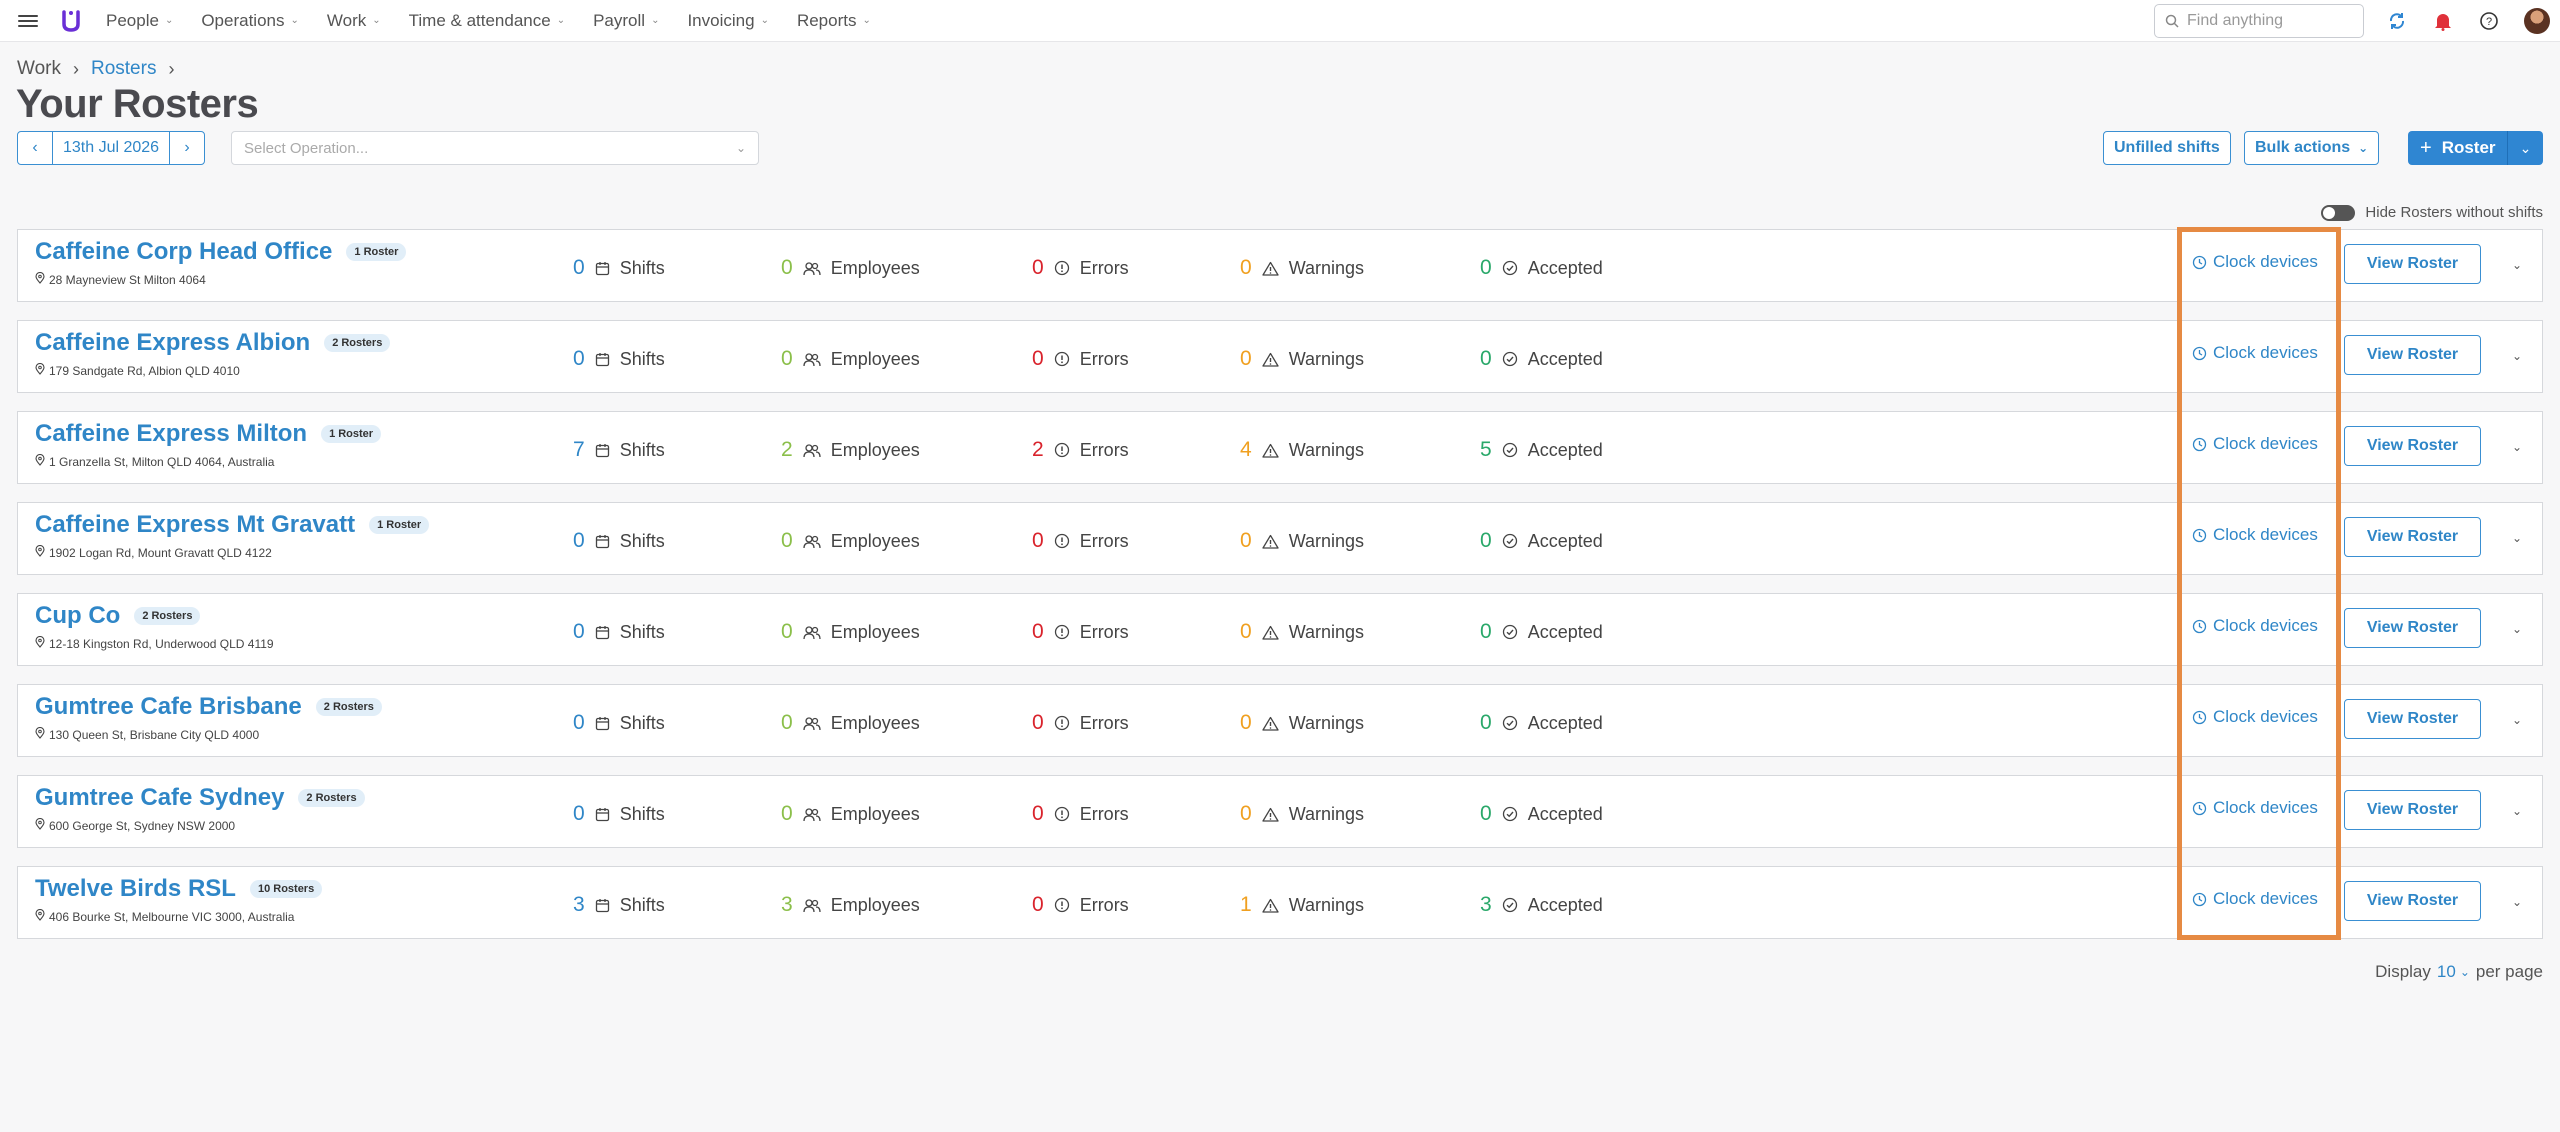  I want to click on roster-name-link: Gumtree Cafe Sydney, so click(159, 798).